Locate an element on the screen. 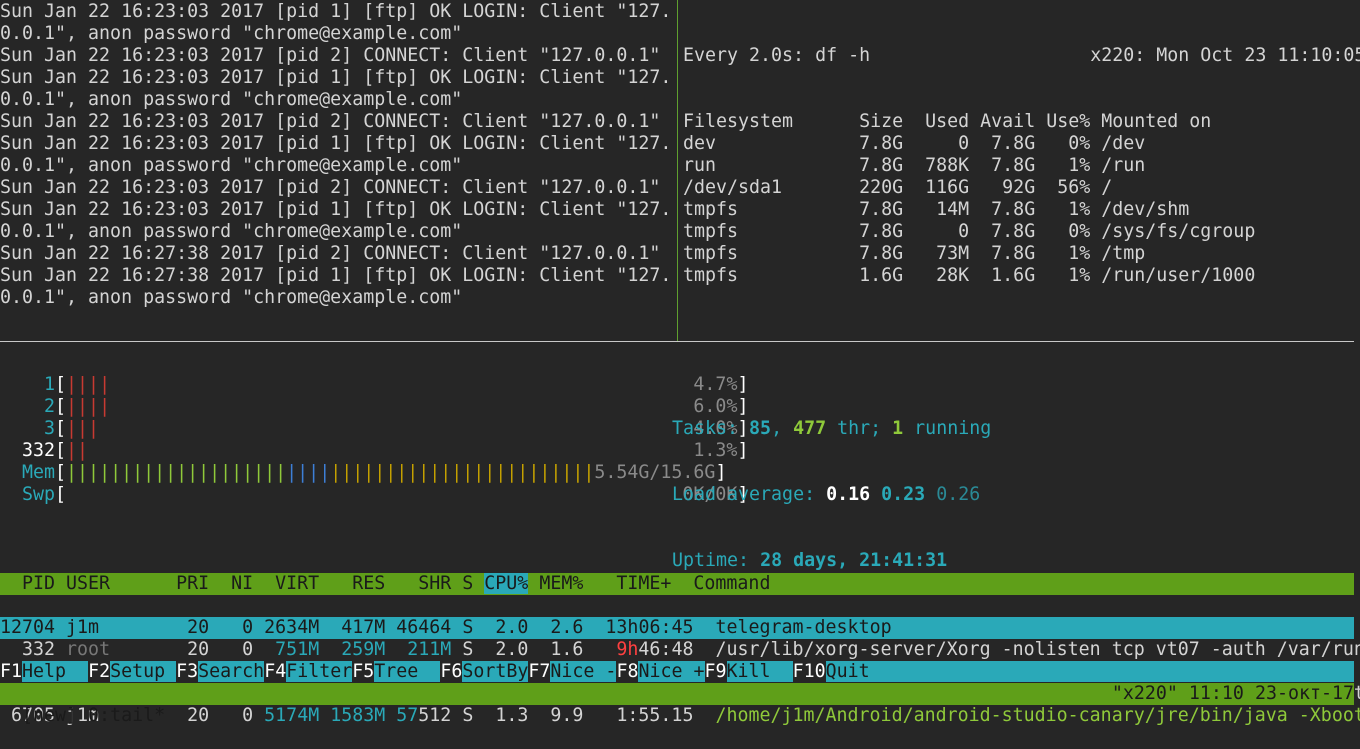  fkey-label-f4: Filter is located at coordinates (319, 671).